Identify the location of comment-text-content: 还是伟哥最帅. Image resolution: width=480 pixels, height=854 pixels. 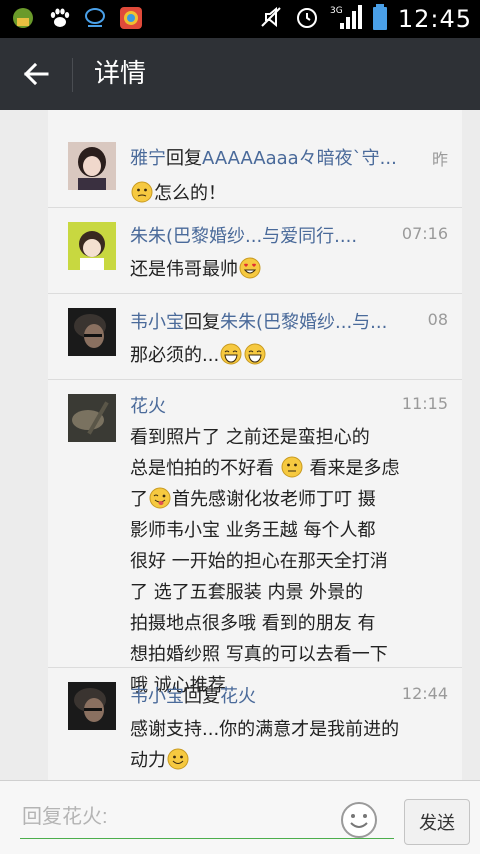
(184, 269).